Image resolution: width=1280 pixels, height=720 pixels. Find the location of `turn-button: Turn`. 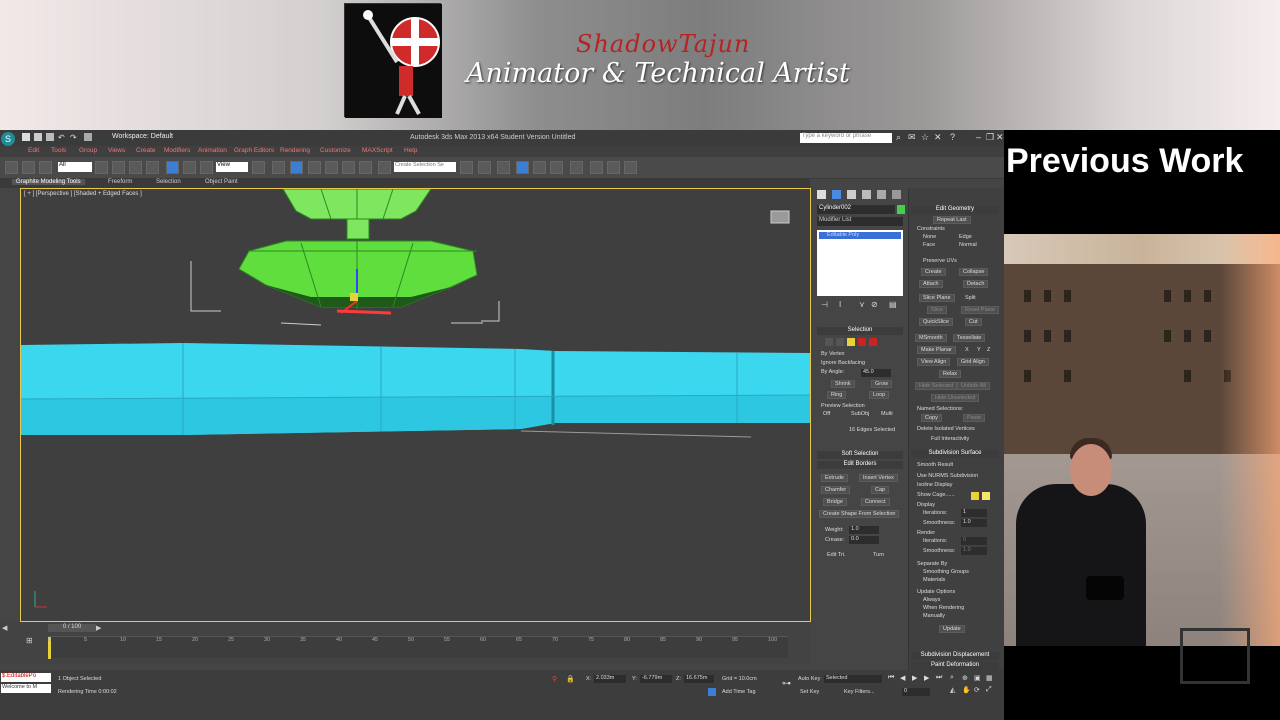

turn-button: Turn is located at coordinates (878, 555).